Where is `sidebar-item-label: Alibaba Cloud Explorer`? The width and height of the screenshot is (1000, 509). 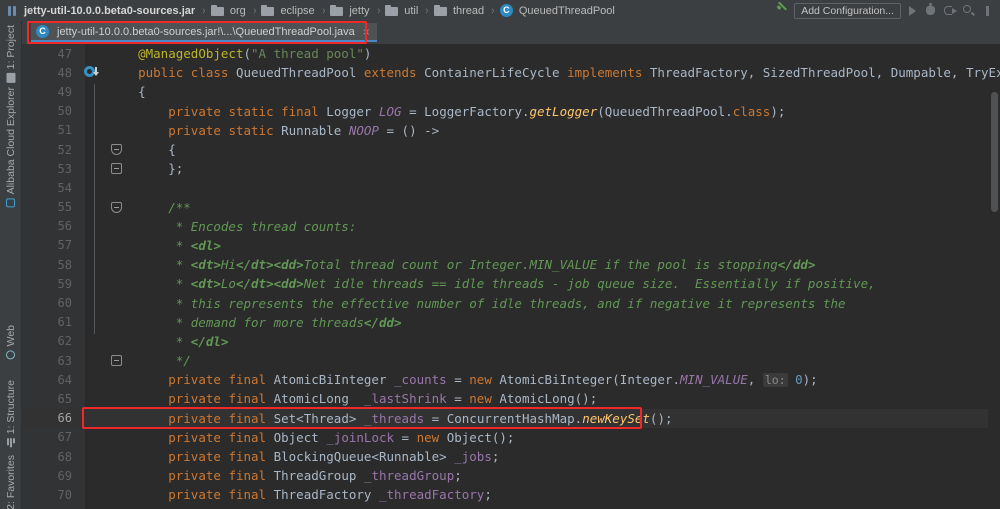 sidebar-item-label: Alibaba Cloud Explorer is located at coordinates (11, 141).